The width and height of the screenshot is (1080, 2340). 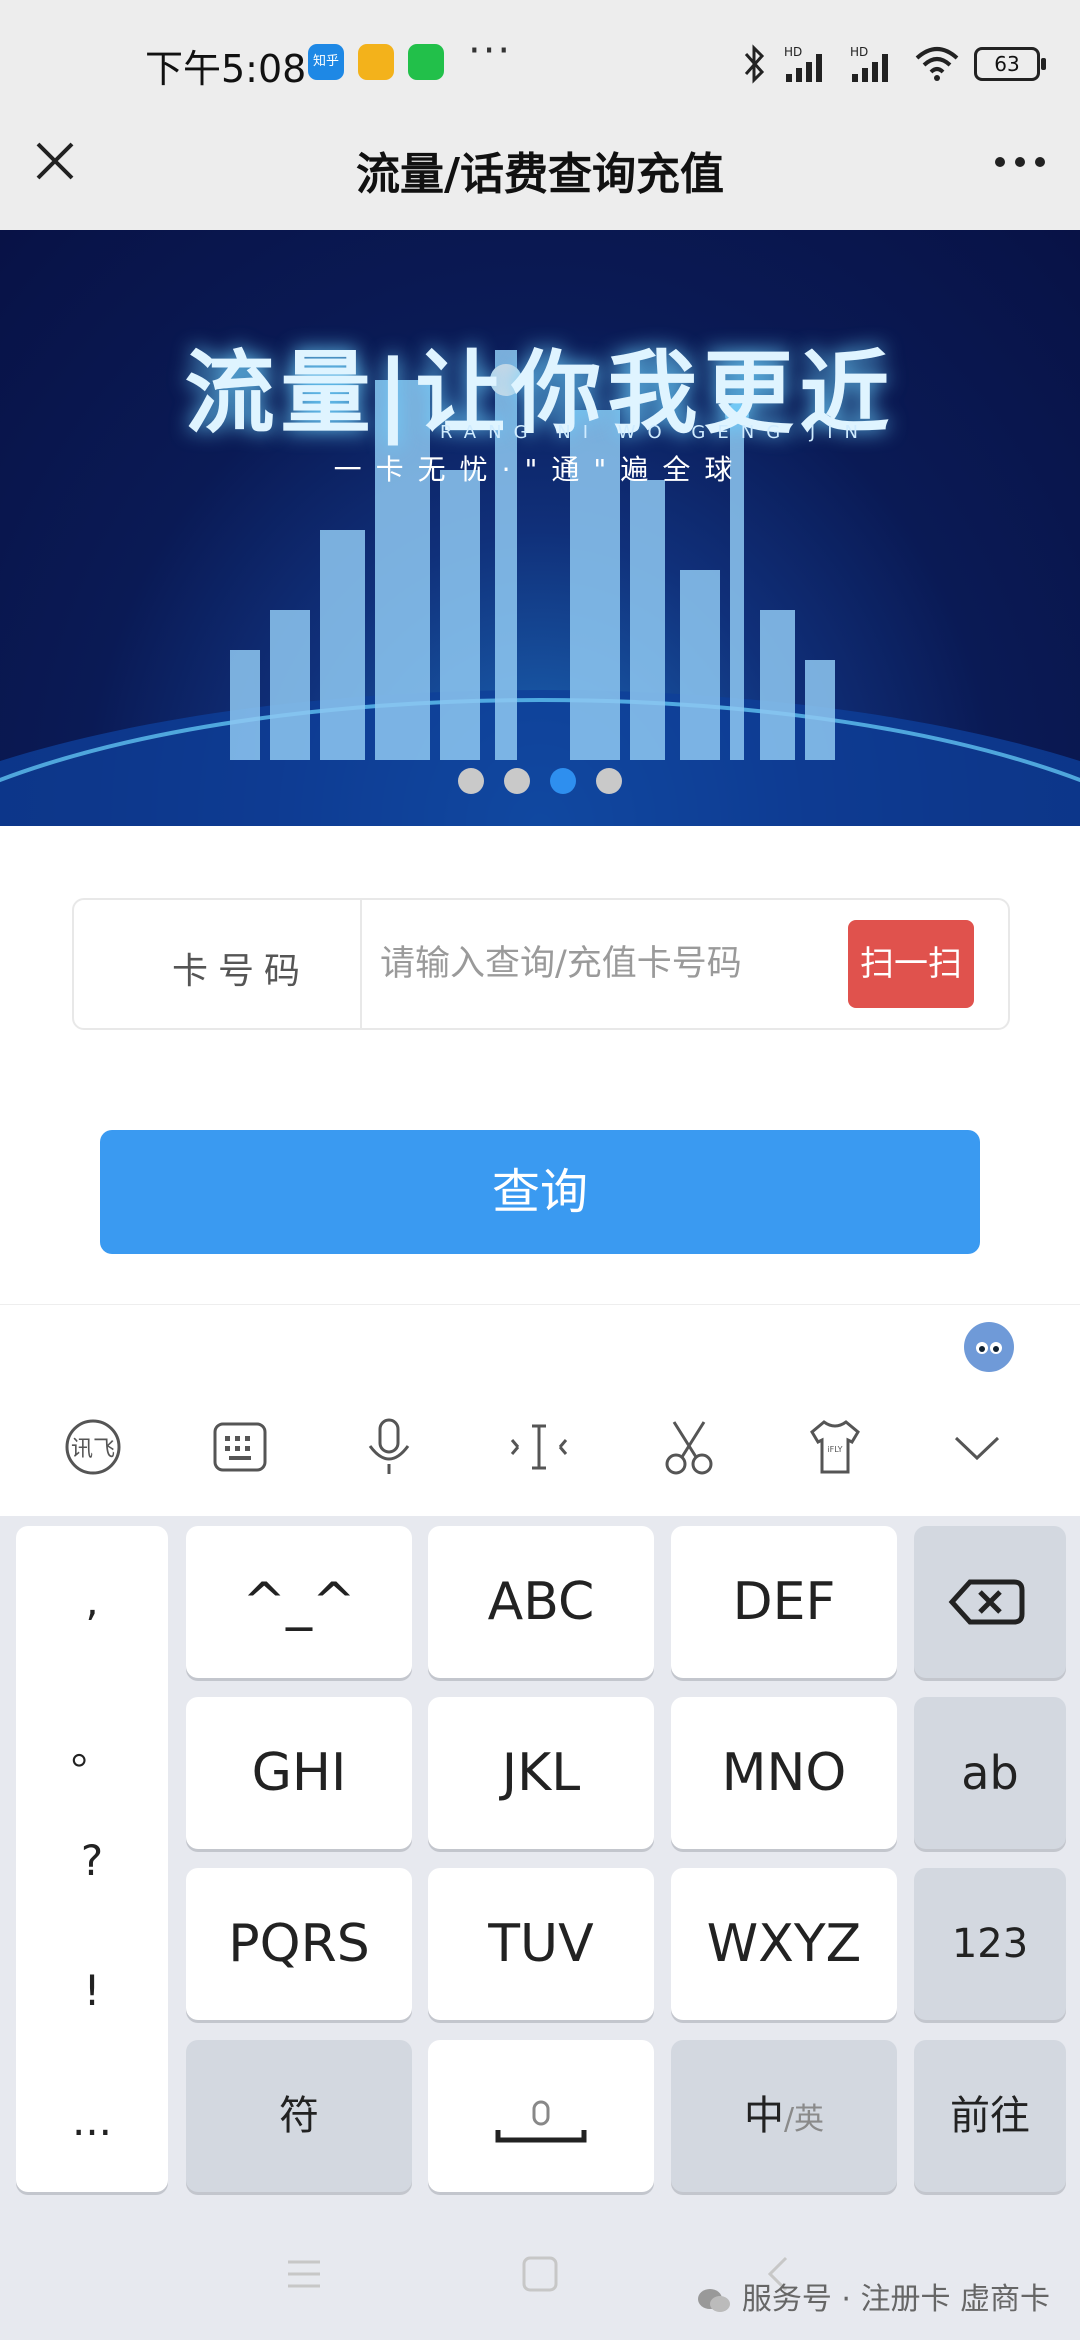 What do you see at coordinates (541, 1773) in the screenshot?
I see `key-jkl: JKL` at bounding box center [541, 1773].